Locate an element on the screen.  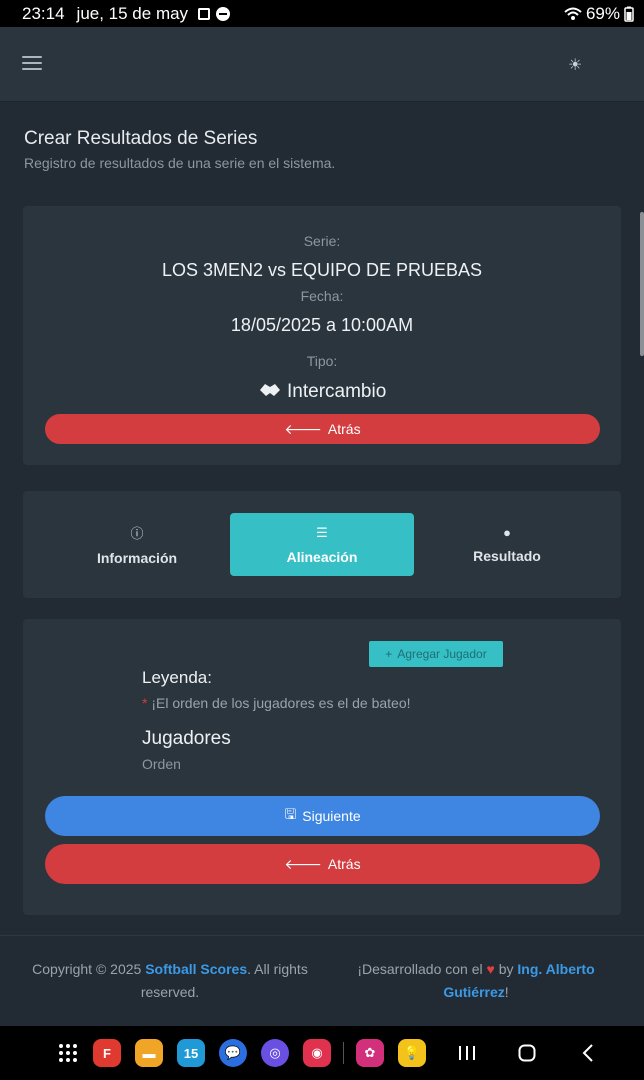
battery-level: 69% is located at coordinates (602, 13).